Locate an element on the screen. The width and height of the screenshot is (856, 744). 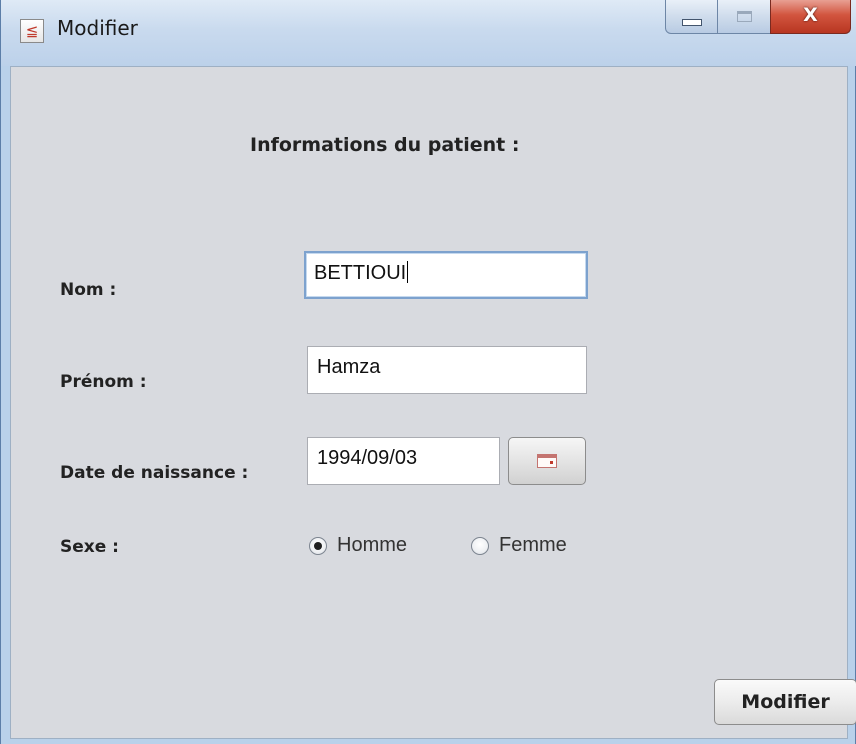
calendar-button is located at coordinates (547, 461).